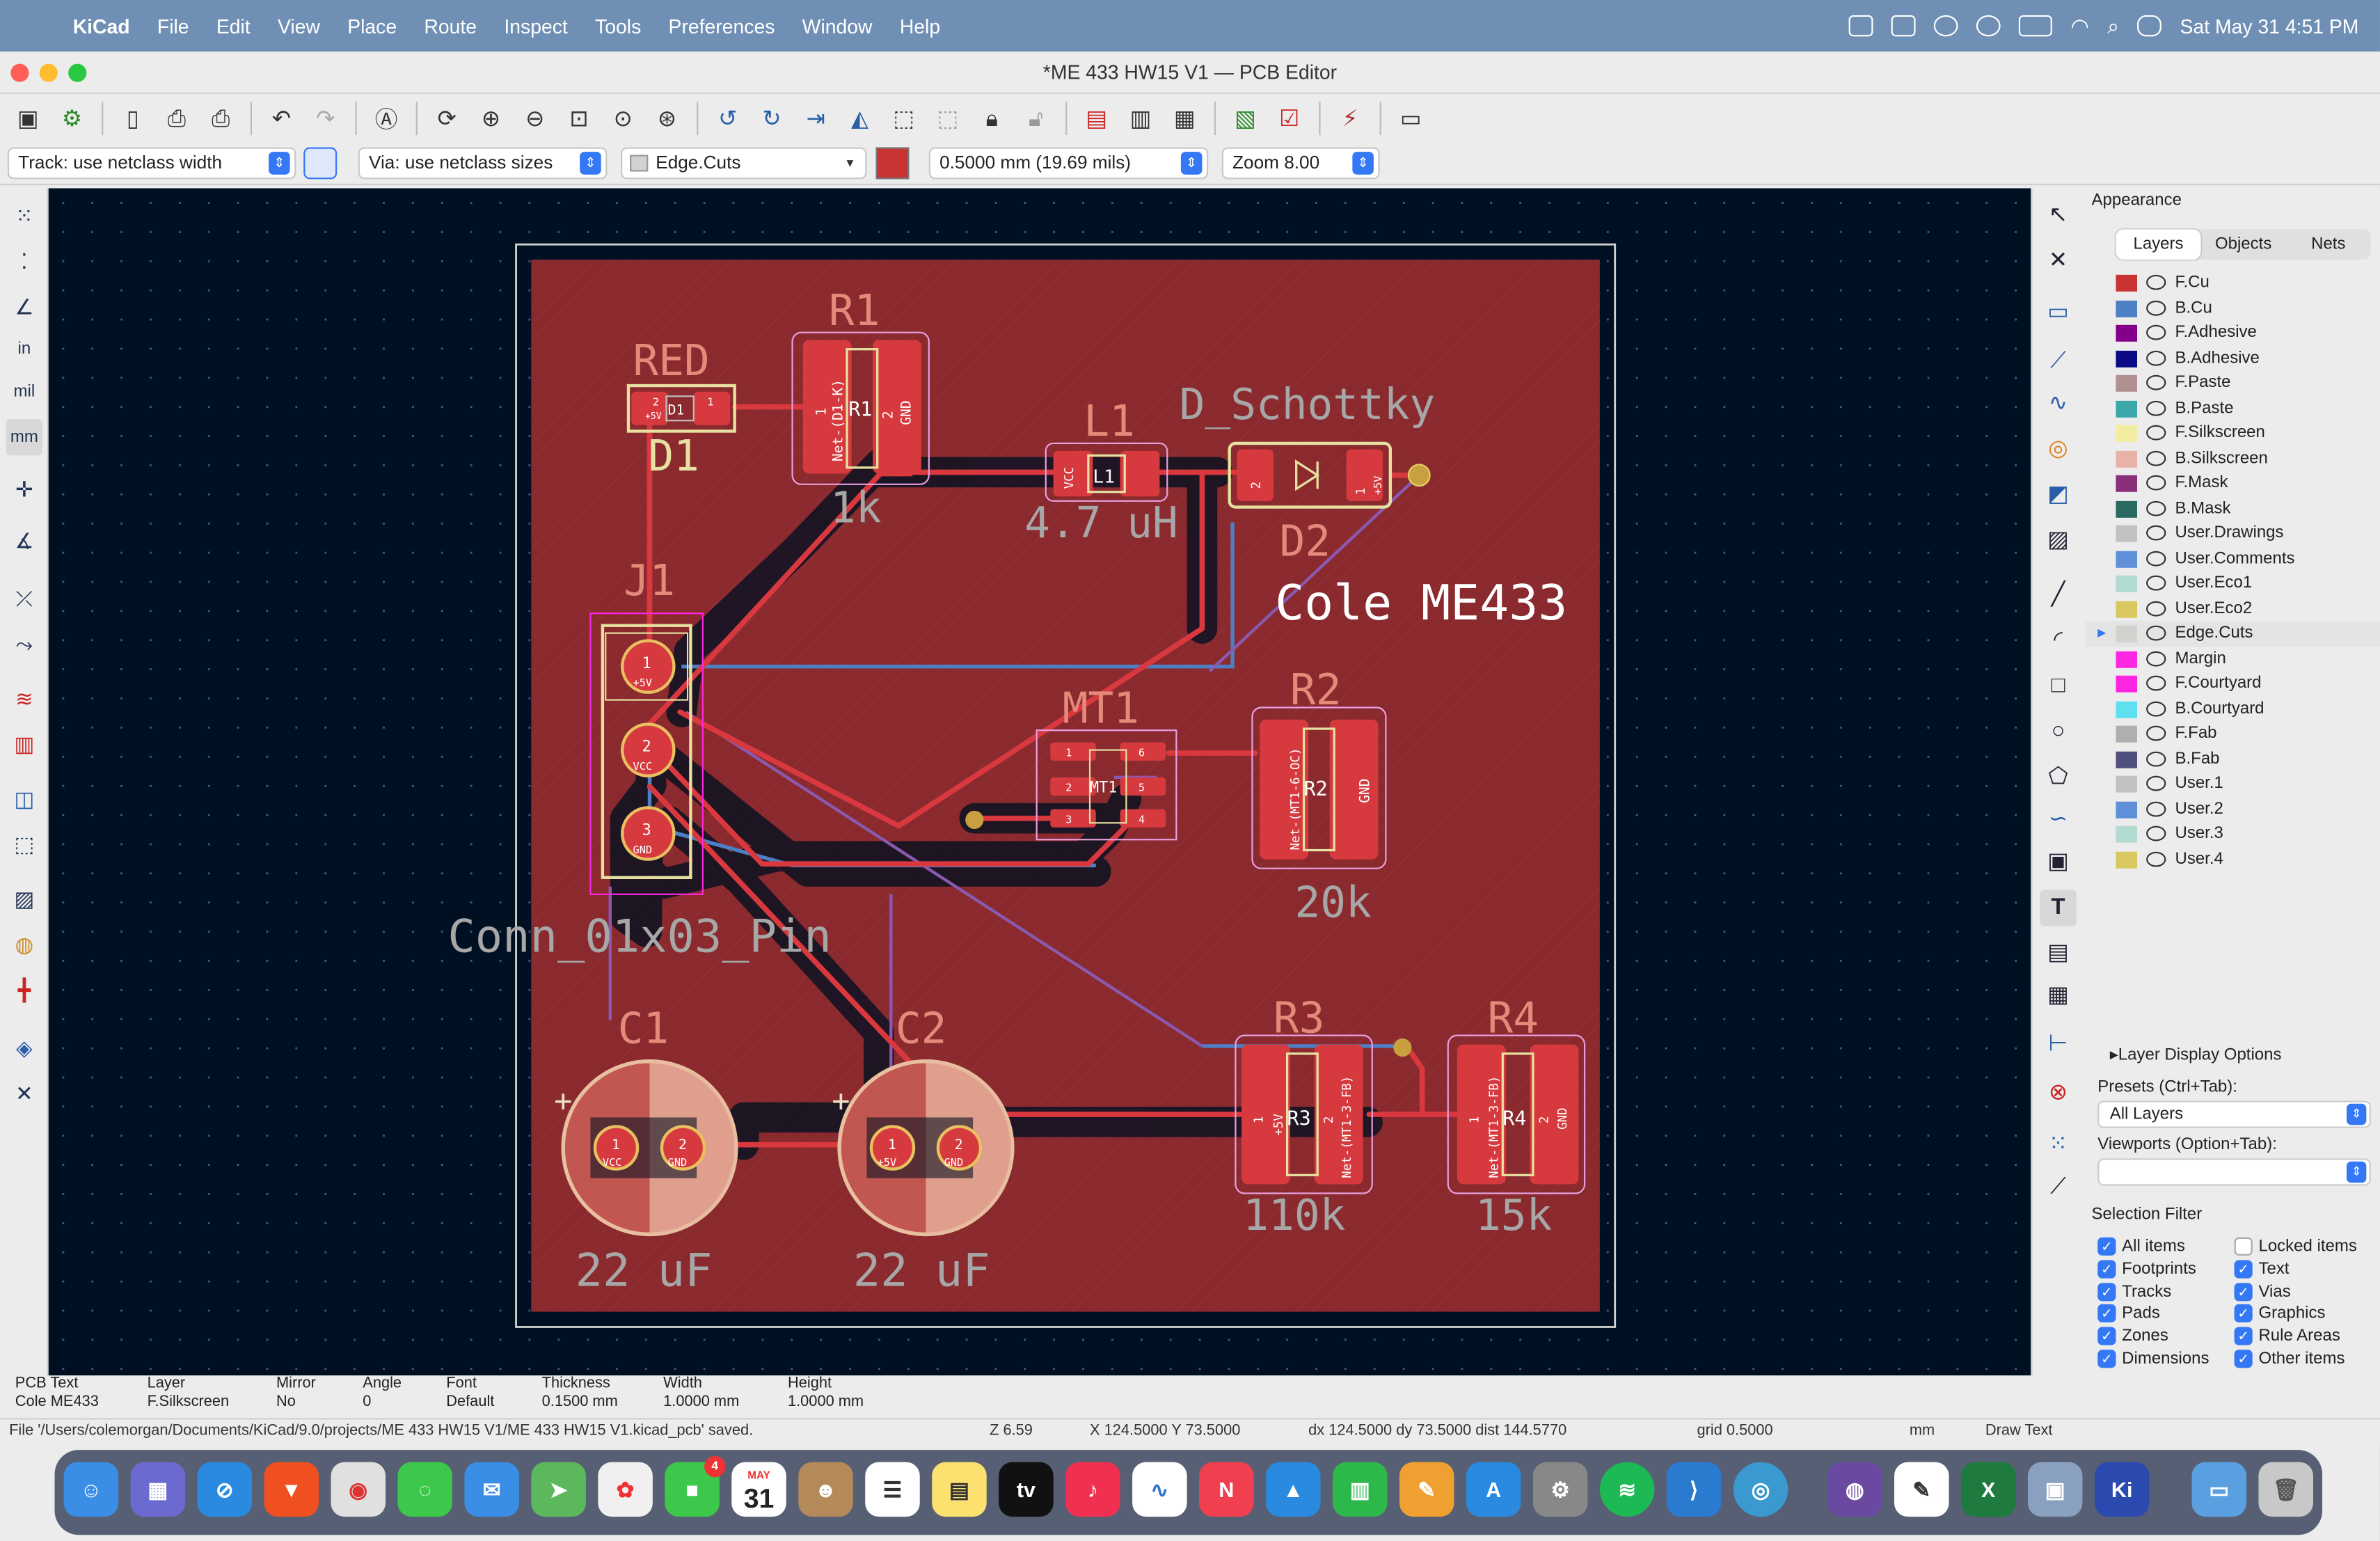 The width and height of the screenshot is (2380, 1541). Describe the element at coordinates (358, 1489) in the screenshot. I see `chrome-icon: ◉` at that location.